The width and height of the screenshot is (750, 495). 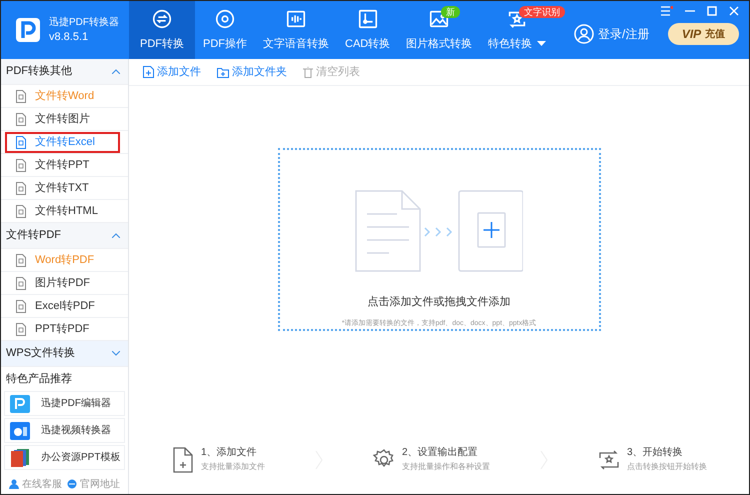 What do you see at coordinates (712, 11) in the screenshot?
I see `maximize-icon` at bounding box center [712, 11].